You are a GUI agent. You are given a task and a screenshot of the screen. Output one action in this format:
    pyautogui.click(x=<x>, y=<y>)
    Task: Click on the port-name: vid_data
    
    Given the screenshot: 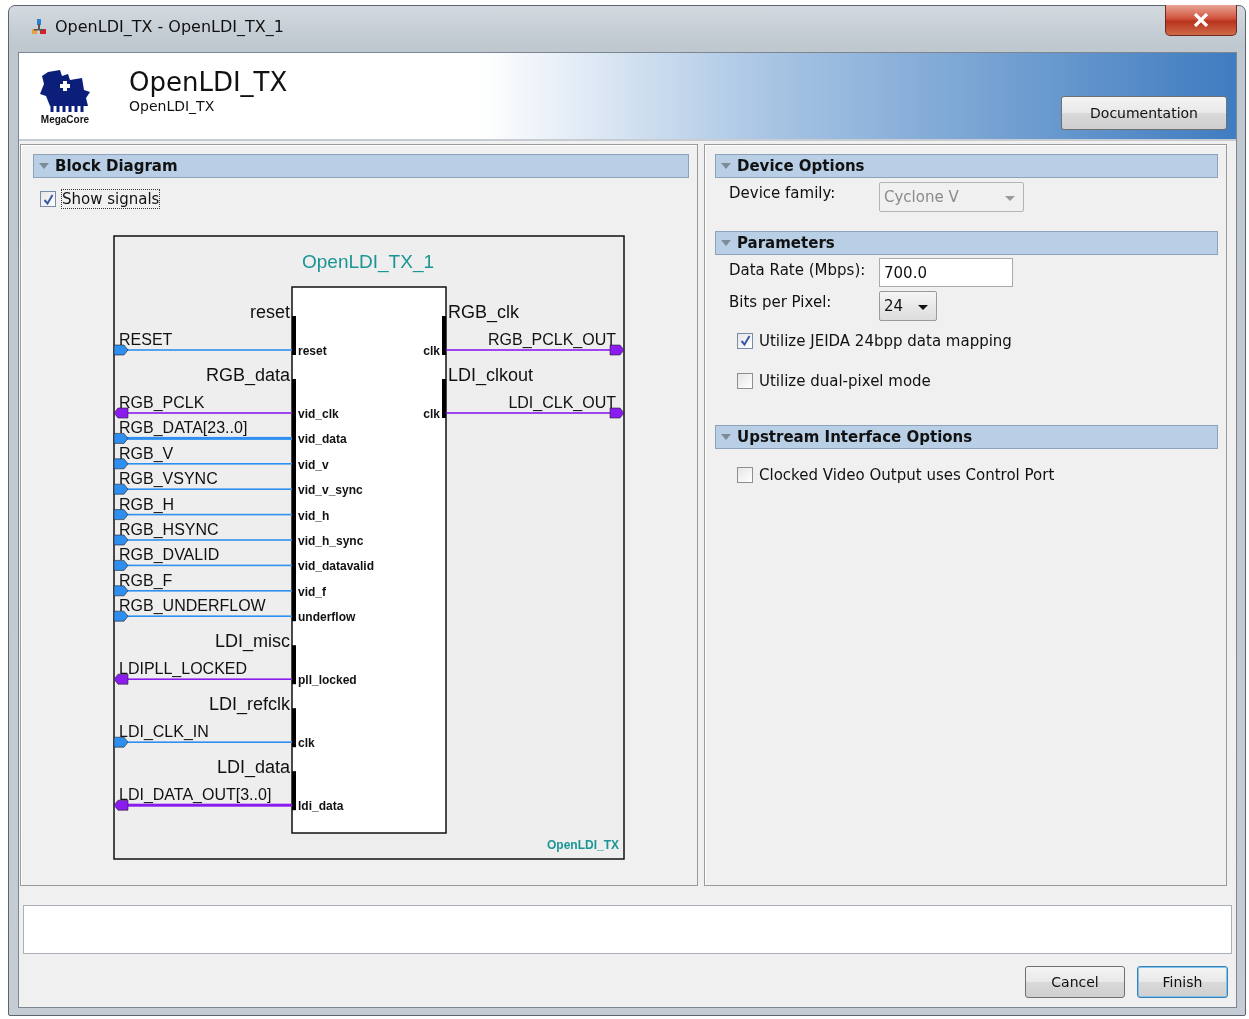 What is the action you would take?
    pyautogui.click(x=322, y=439)
    